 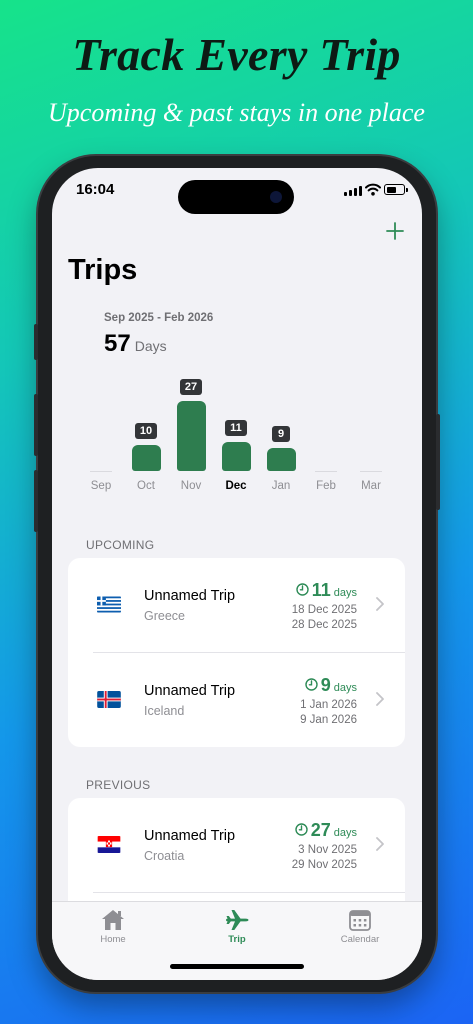 What do you see at coordinates (249, 892) in the screenshot?
I see `row-divider` at bounding box center [249, 892].